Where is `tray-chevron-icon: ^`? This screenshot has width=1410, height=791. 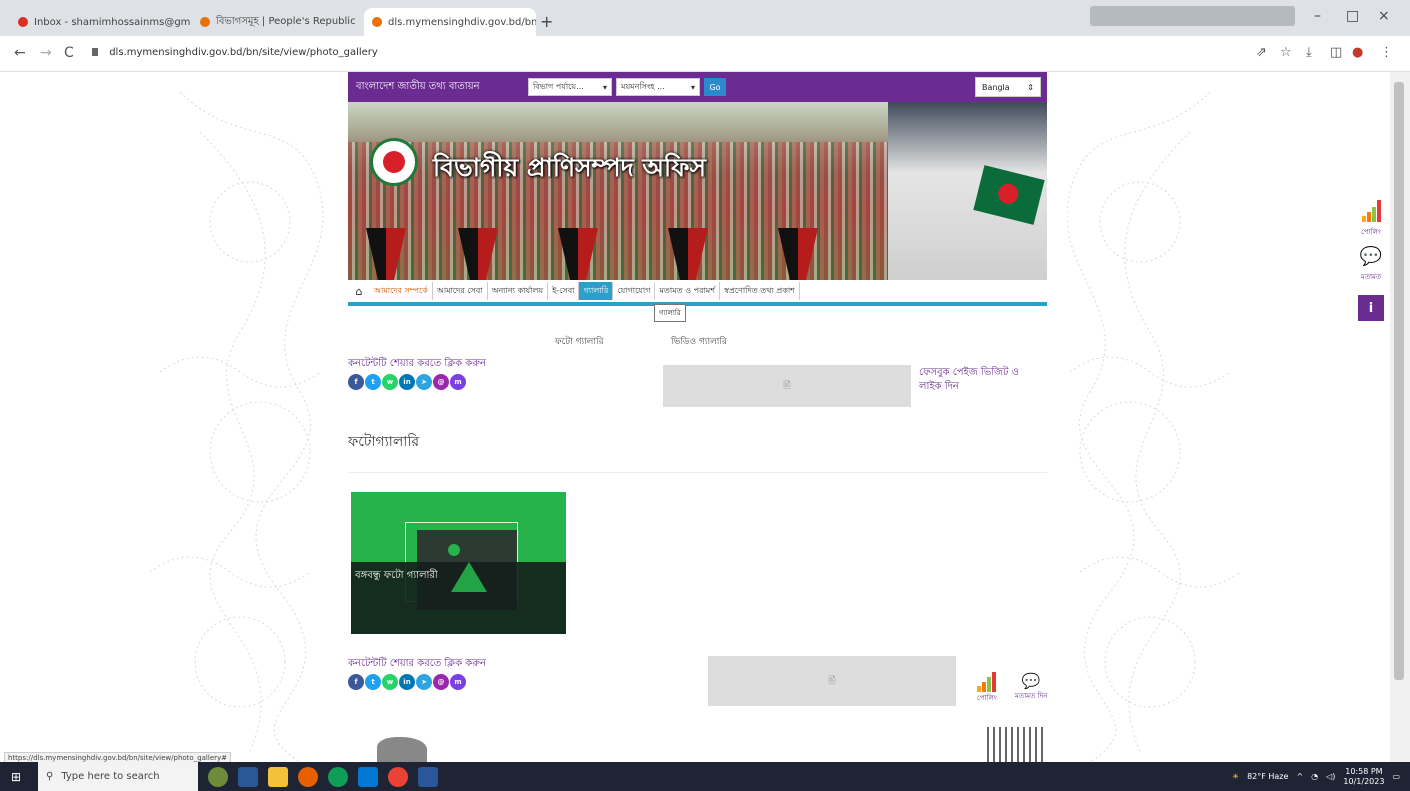 tray-chevron-icon: ^ is located at coordinates (1299, 776).